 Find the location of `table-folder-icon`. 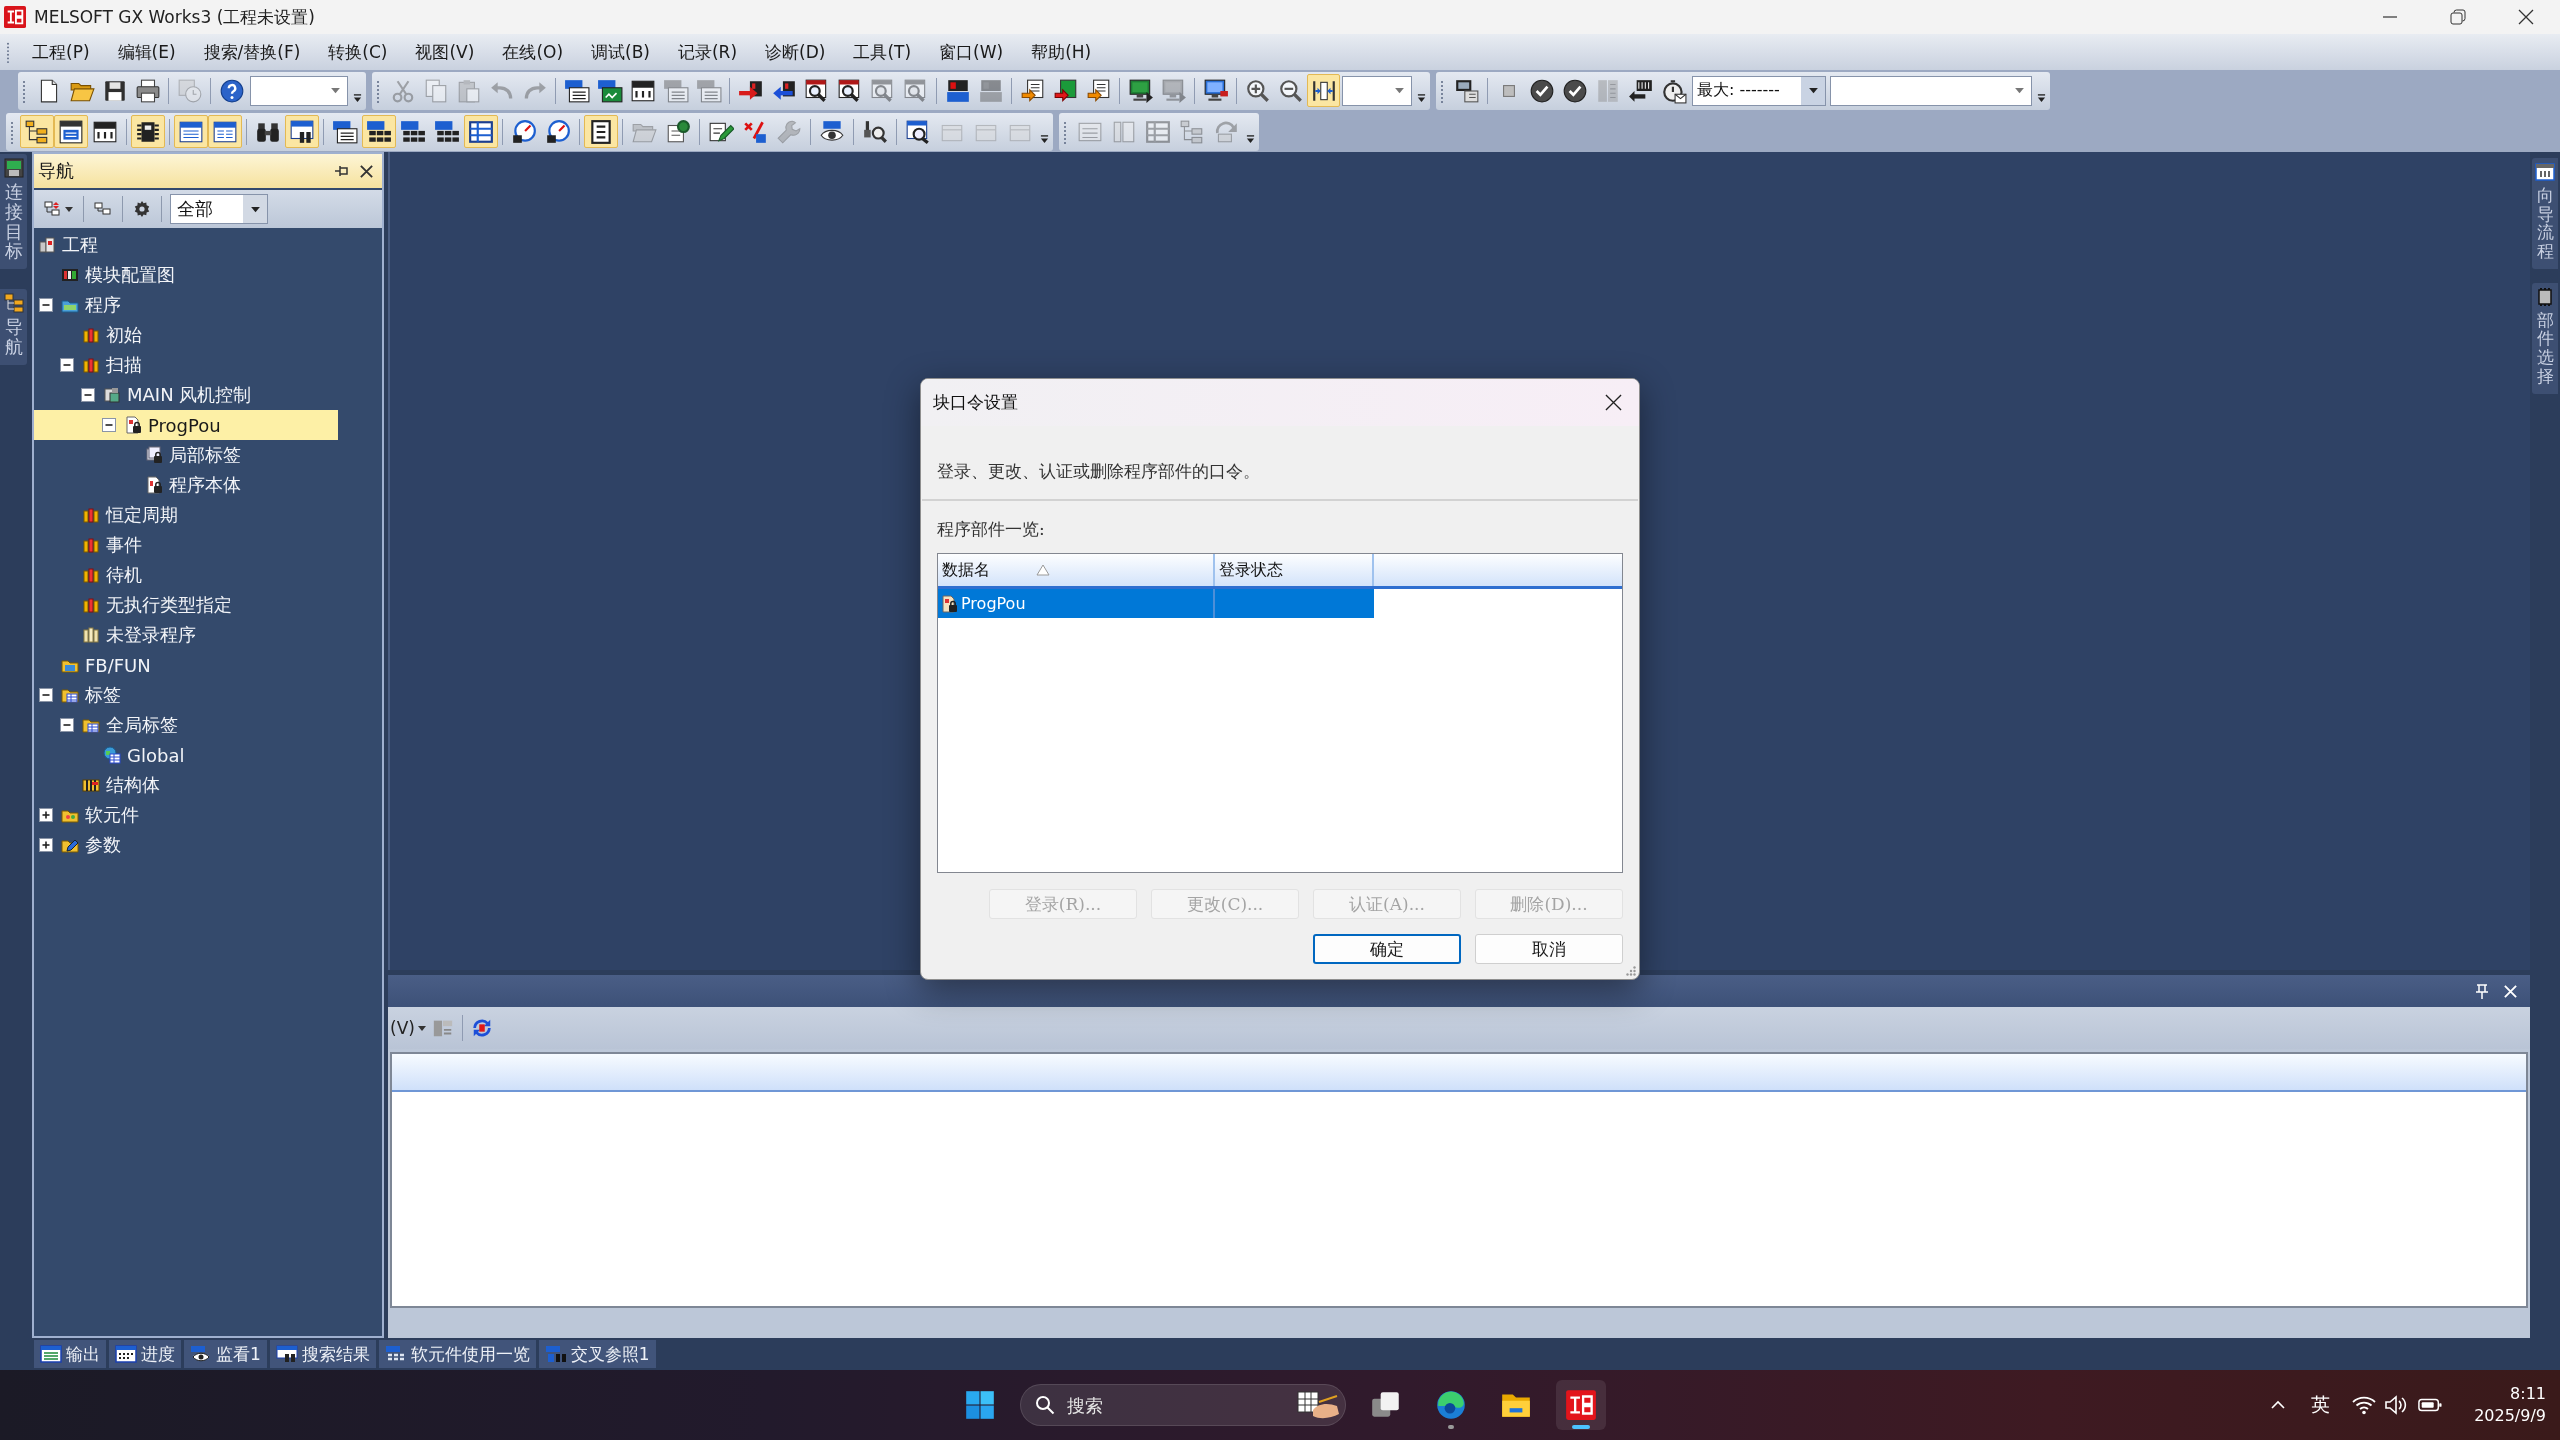

table-folder-icon is located at coordinates (70, 695).